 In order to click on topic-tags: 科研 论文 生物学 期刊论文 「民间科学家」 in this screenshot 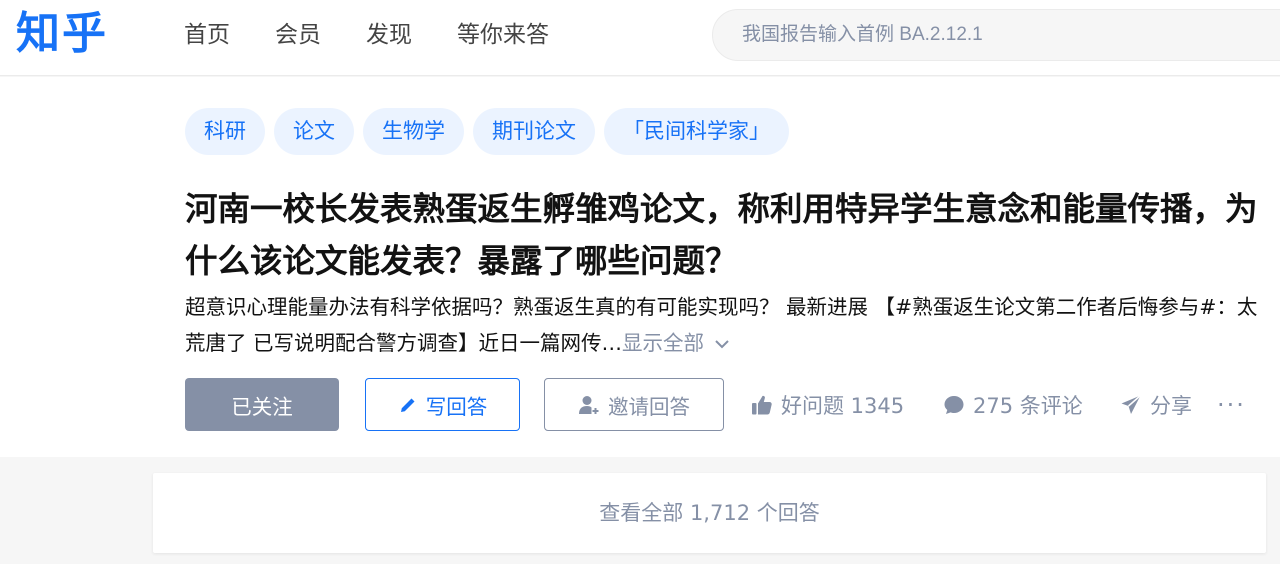, I will do `click(491, 131)`.